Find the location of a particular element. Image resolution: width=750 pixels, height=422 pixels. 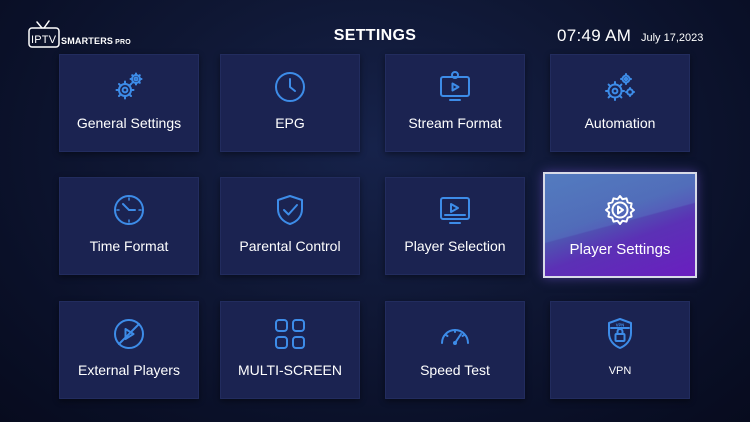

tile-epg: EPG is located at coordinates (290, 103).